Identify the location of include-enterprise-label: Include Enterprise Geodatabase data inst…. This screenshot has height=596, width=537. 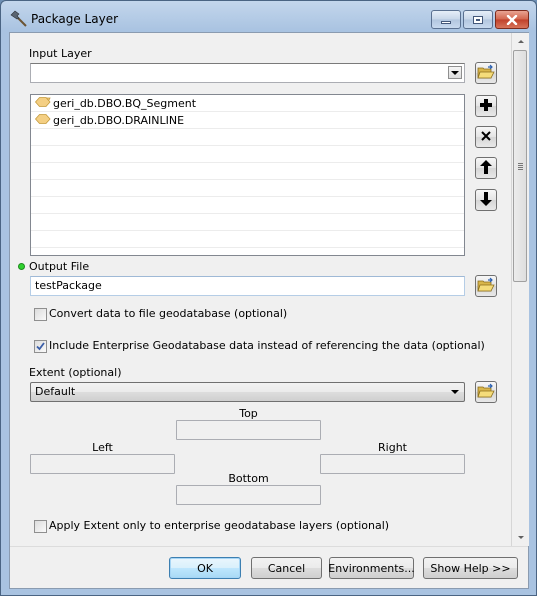
(267, 345).